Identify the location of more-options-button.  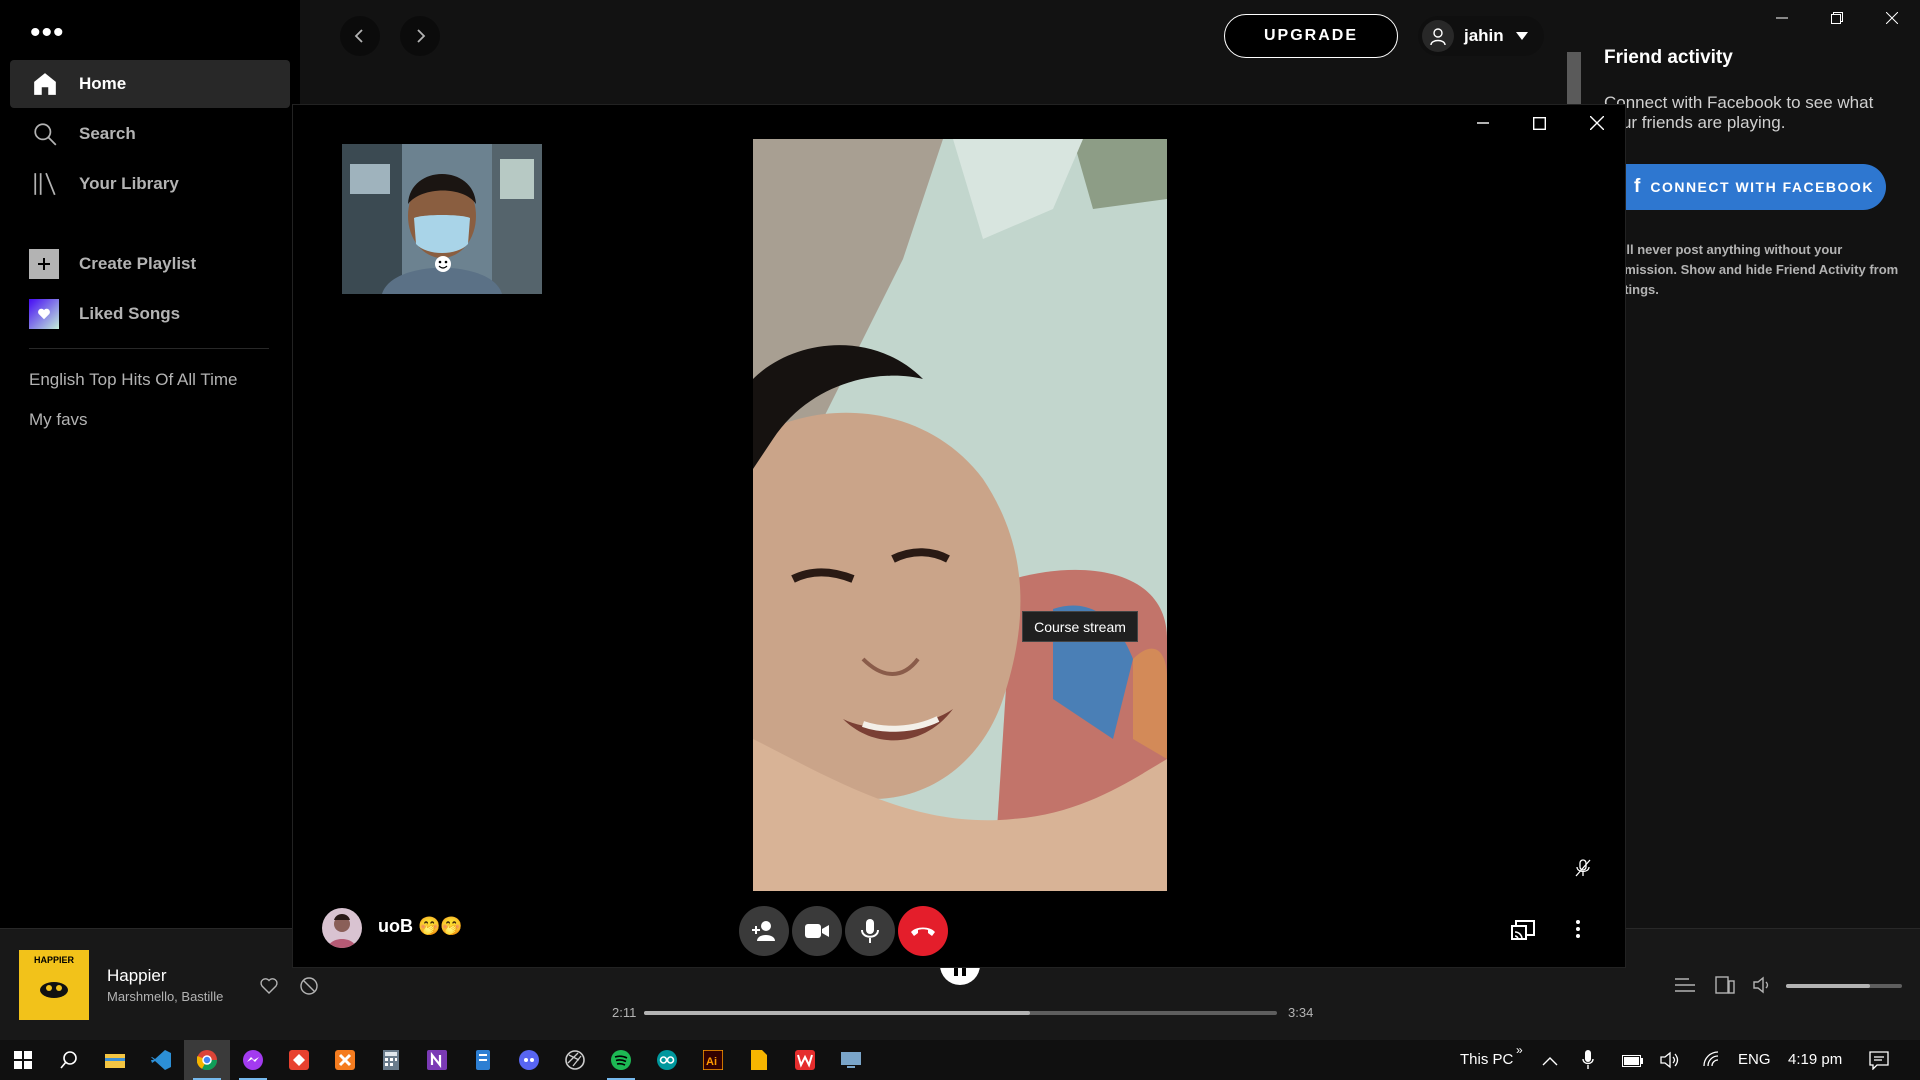
(1578, 931).